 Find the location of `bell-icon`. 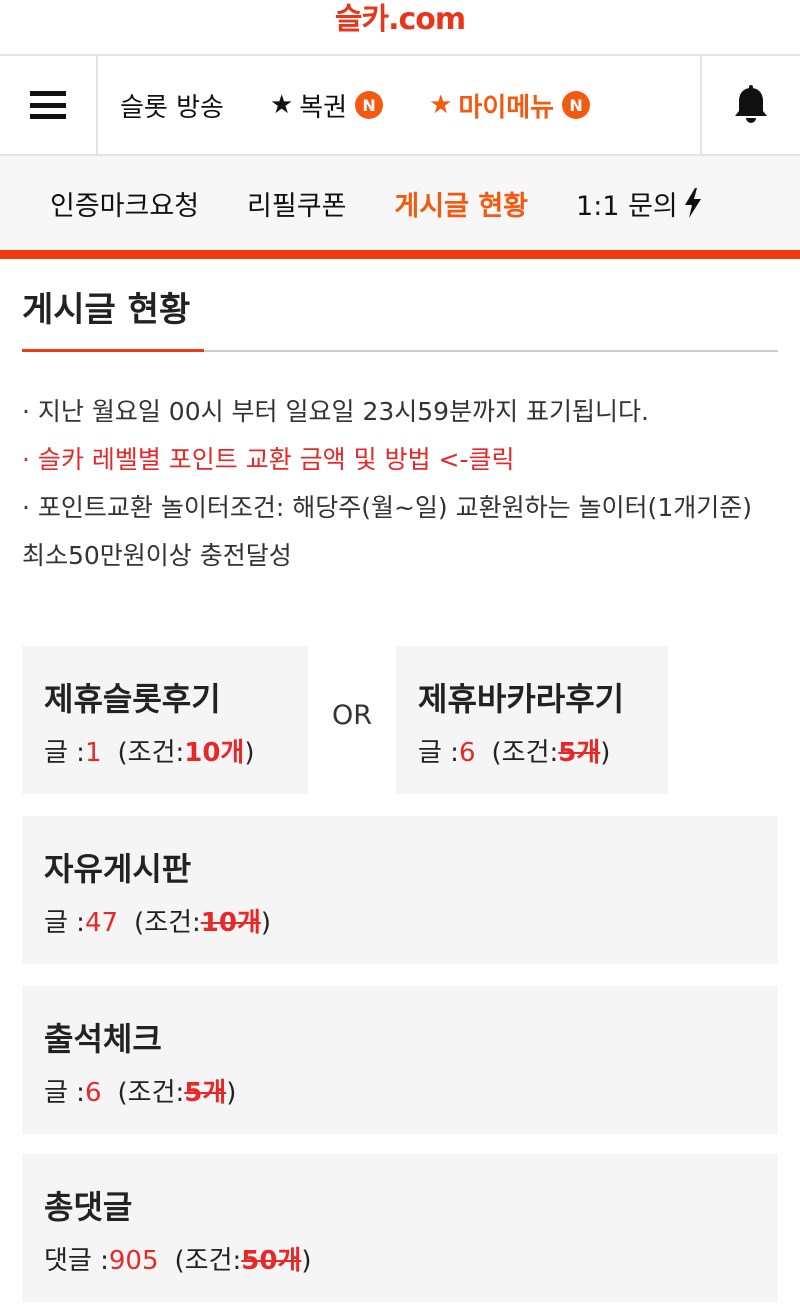

bell-icon is located at coordinates (751, 104).